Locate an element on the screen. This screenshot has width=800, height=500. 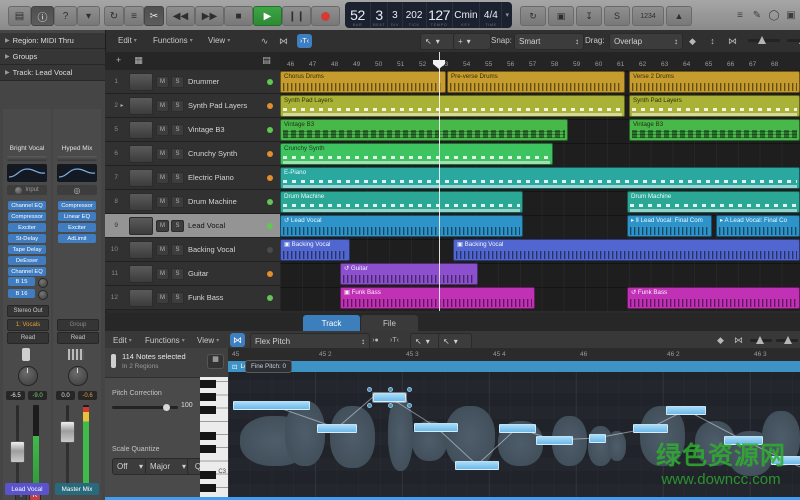
play-button: ▶ is located at coordinates (267, 16).